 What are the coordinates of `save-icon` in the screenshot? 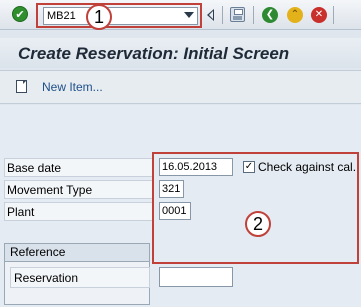 It's located at (237, 14).